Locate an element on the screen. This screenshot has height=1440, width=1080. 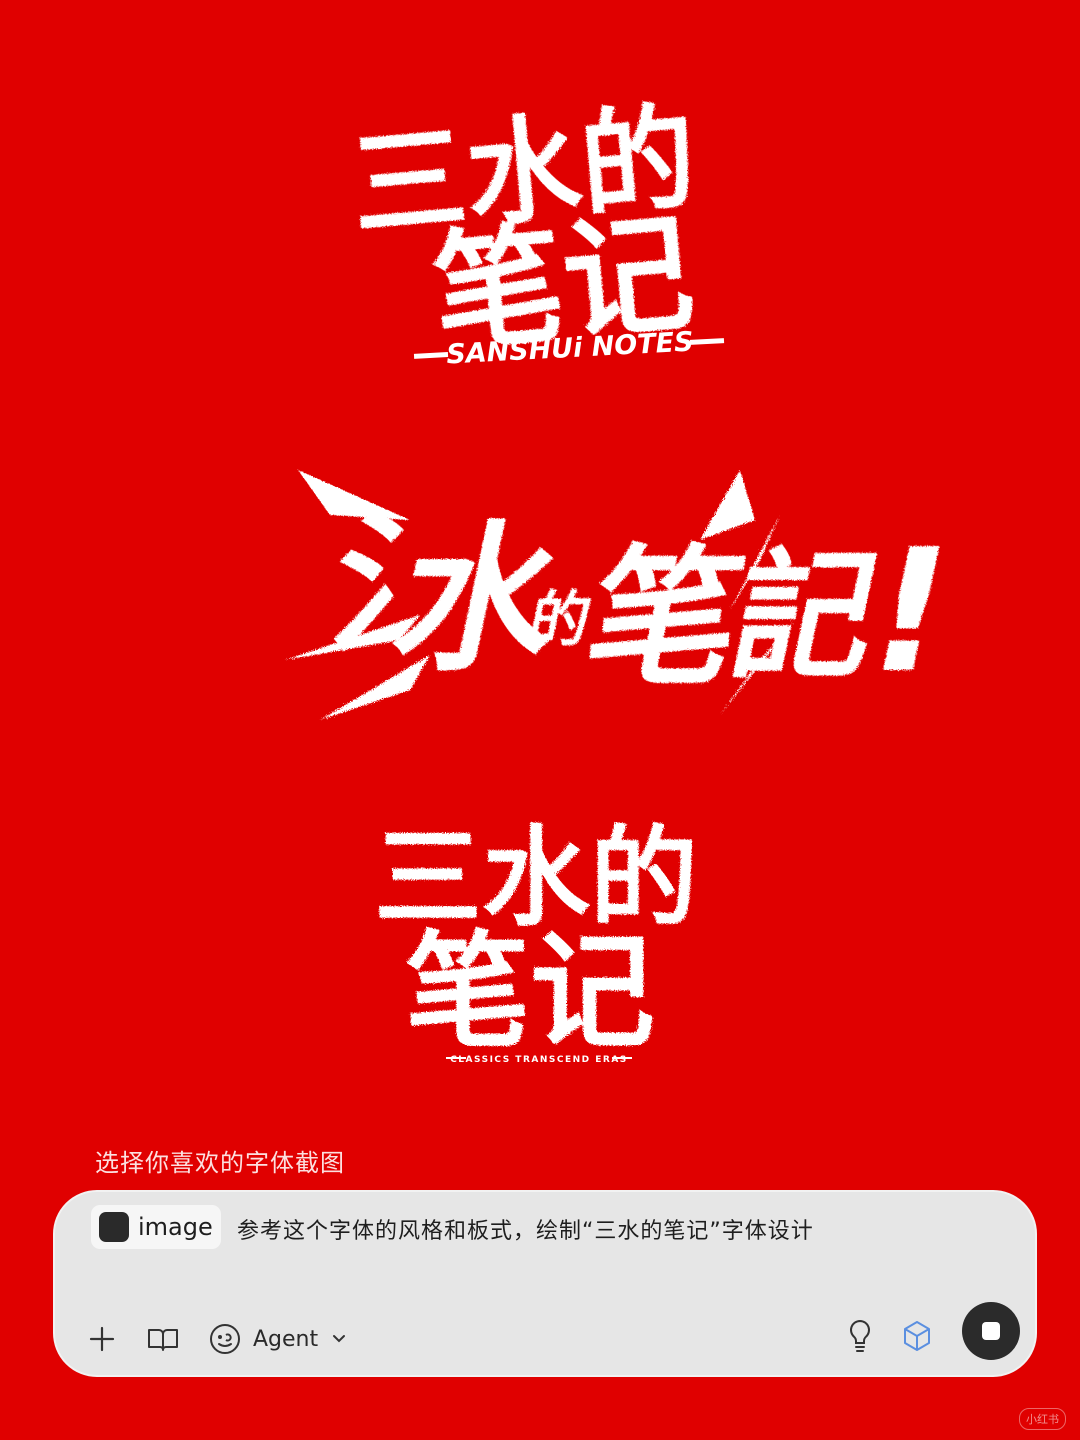
watermark: 小红书 is located at coordinates (1042, 1419).